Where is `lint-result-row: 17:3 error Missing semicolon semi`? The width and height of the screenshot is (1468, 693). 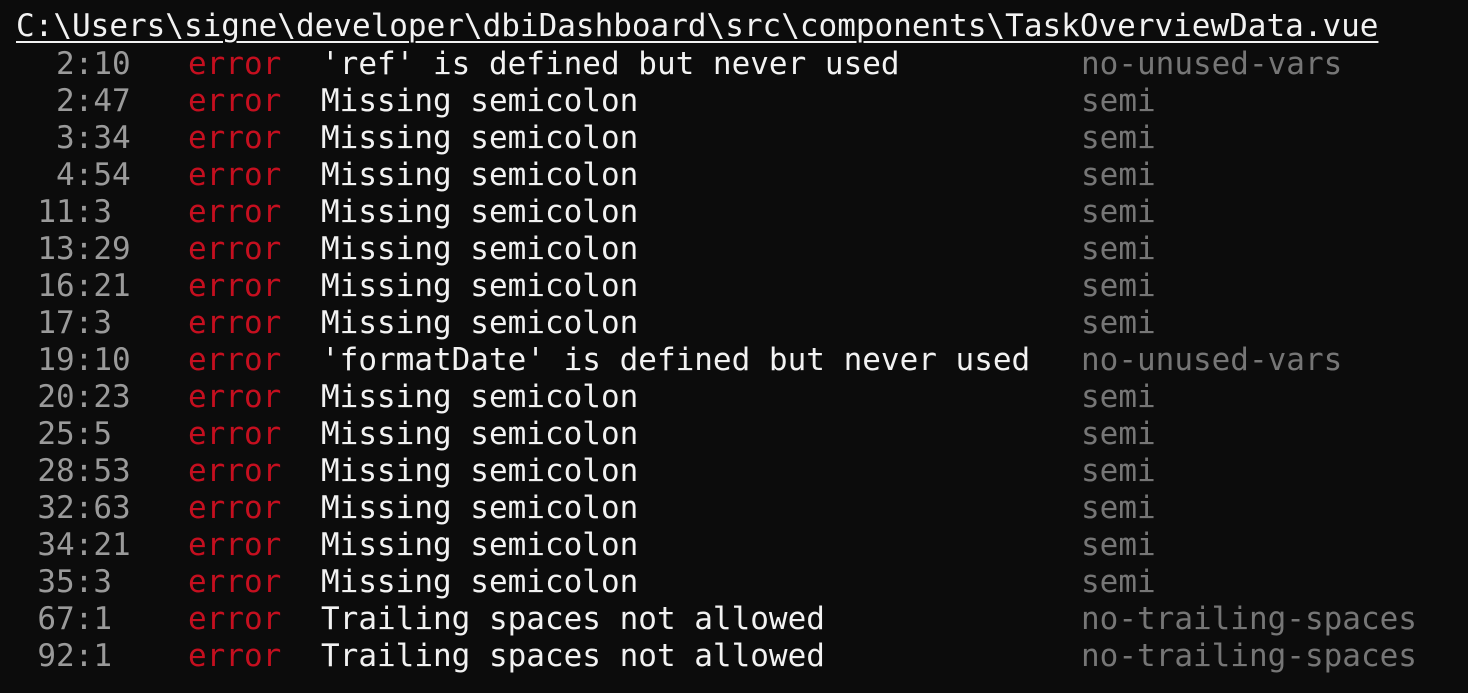
lint-result-row: 17:3 error Missing semicolon semi is located at coordinates (734, 323).